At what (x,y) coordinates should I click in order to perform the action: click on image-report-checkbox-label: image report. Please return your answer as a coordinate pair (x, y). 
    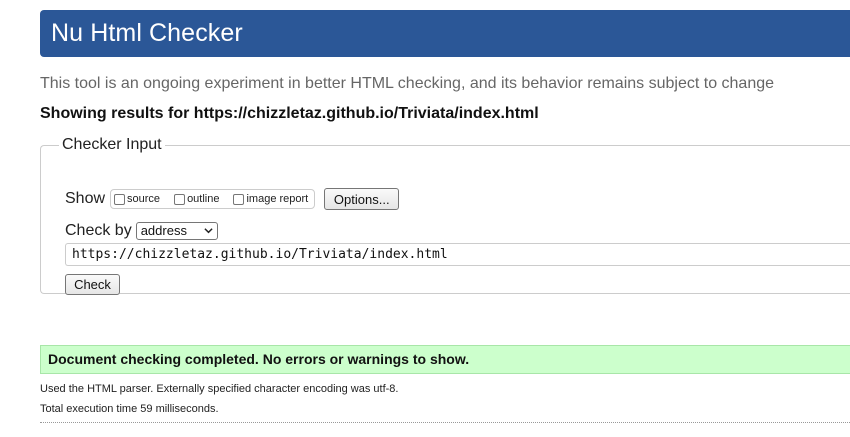
    Looking at the image, I should click on (277, 199).